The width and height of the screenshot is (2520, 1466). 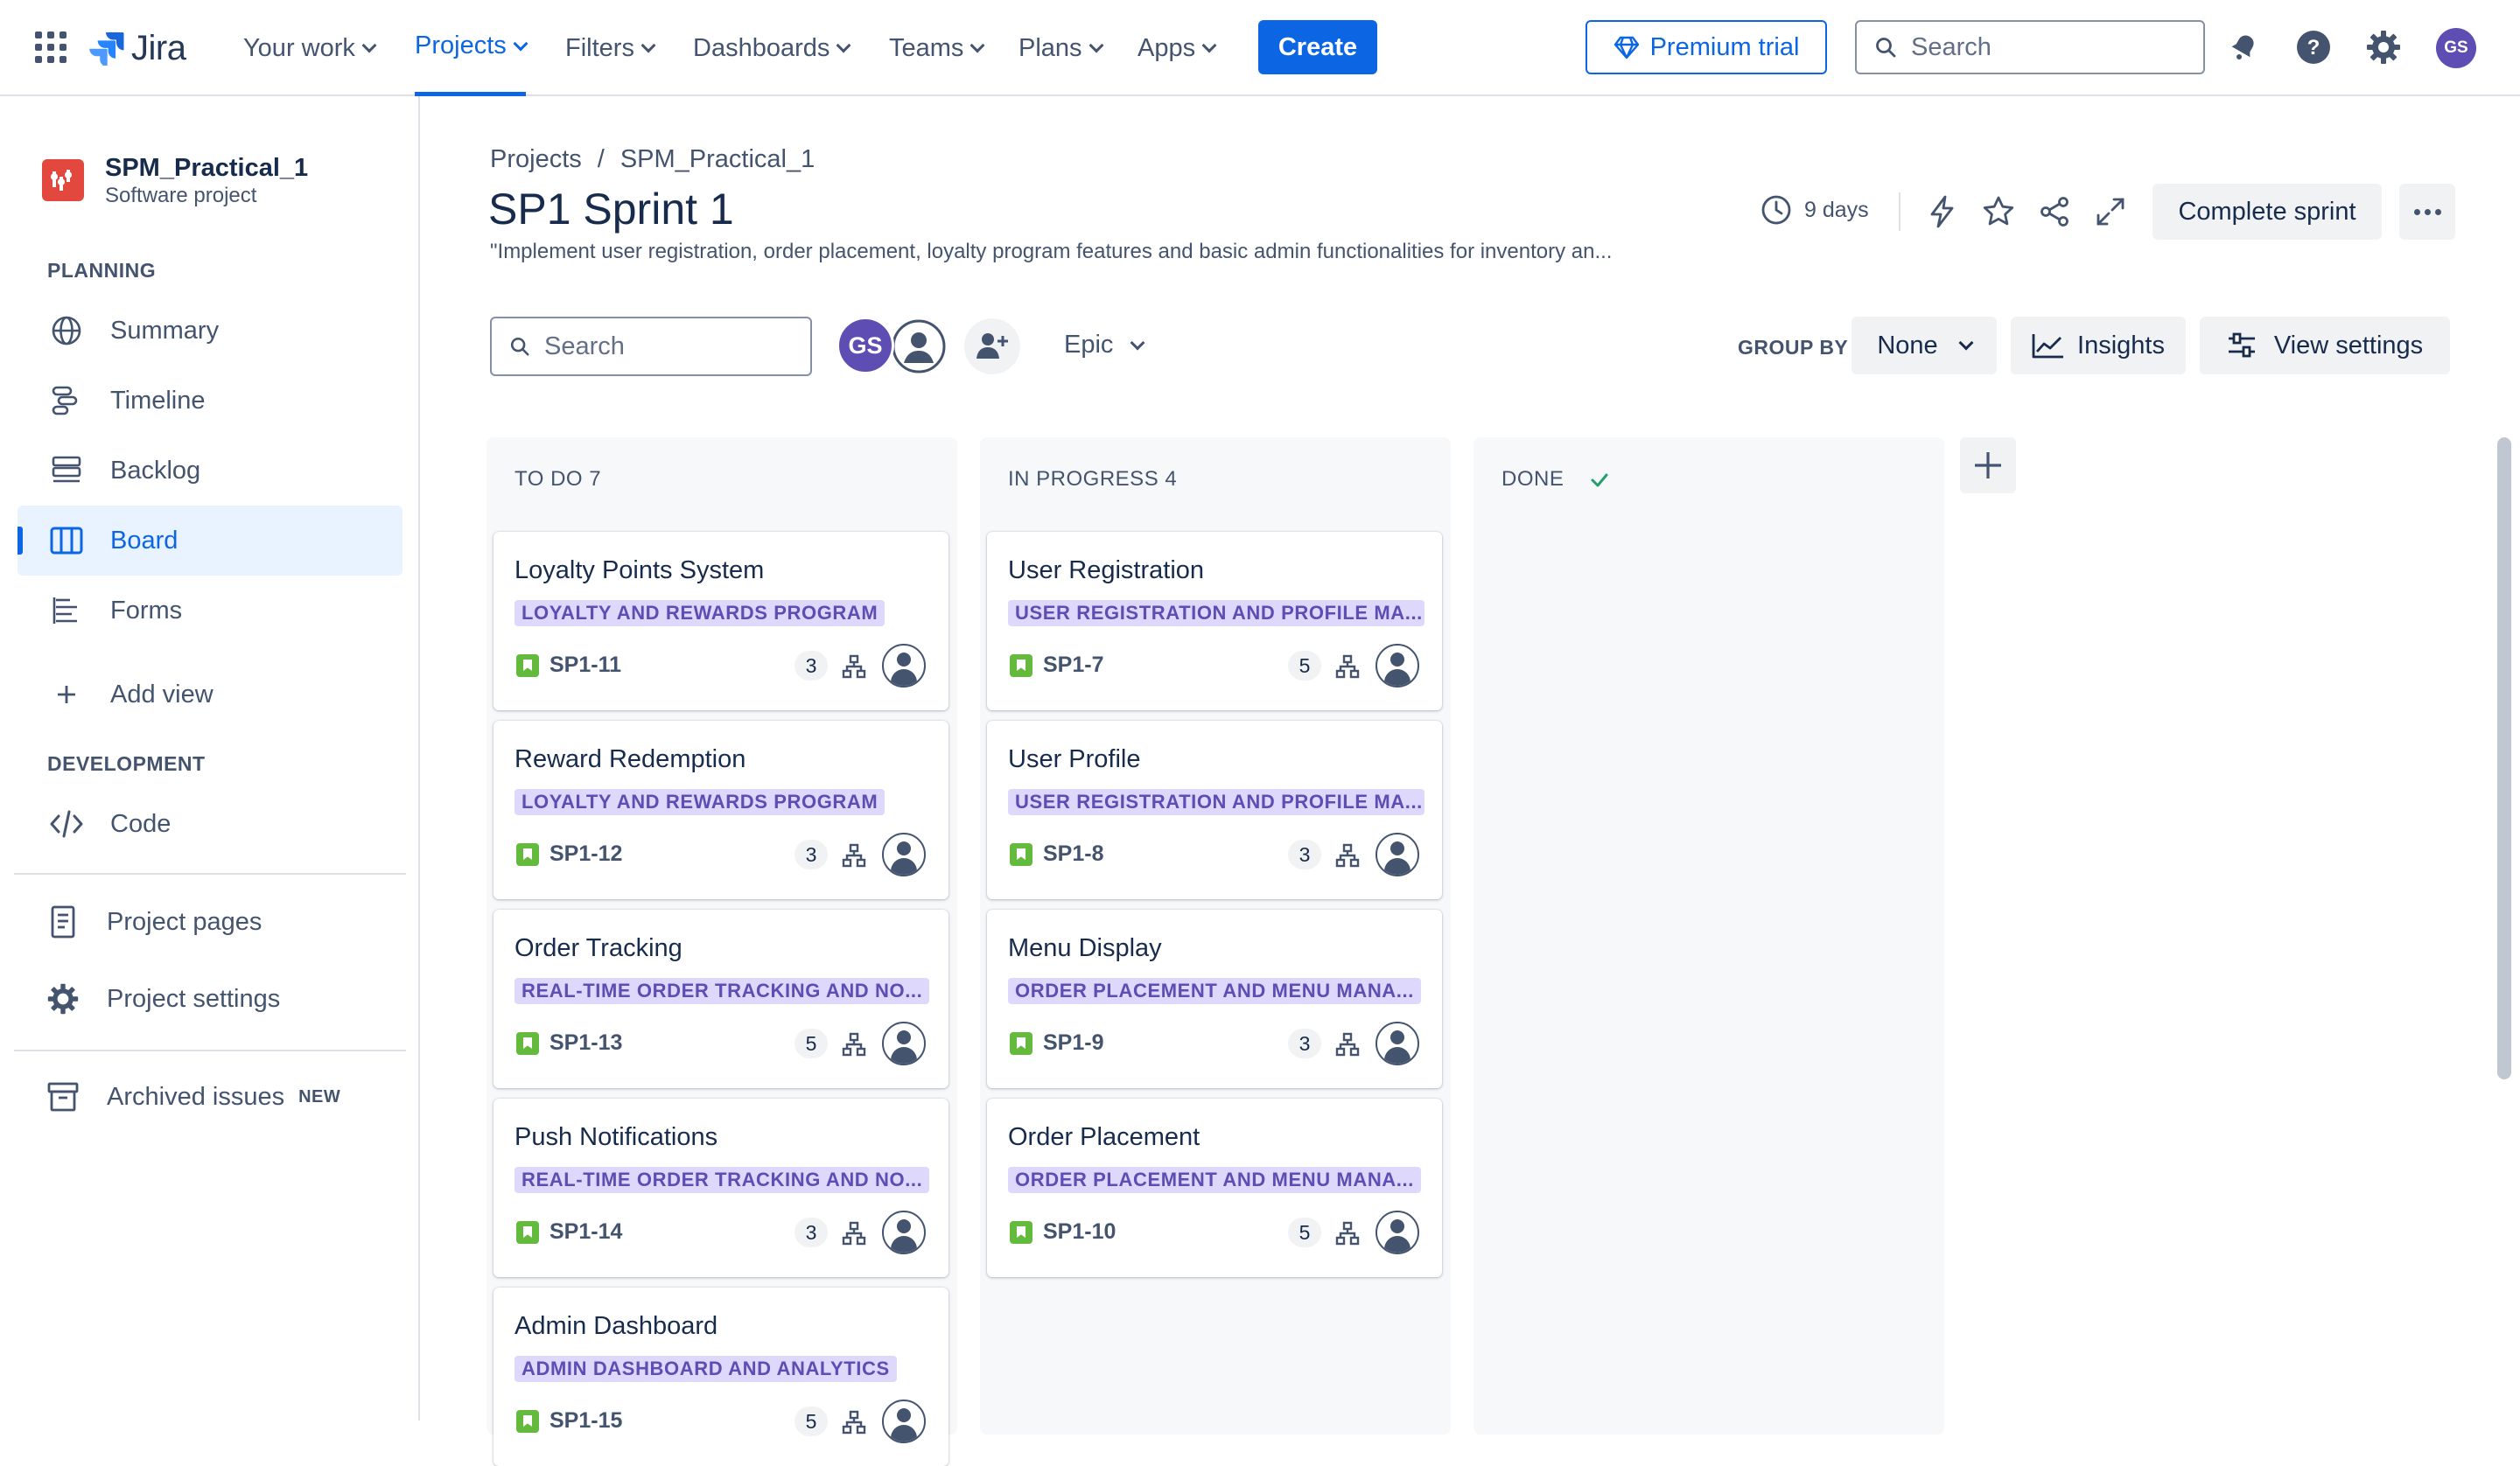 I want to click on project-avatar-icon, so click(x=63, y=180).